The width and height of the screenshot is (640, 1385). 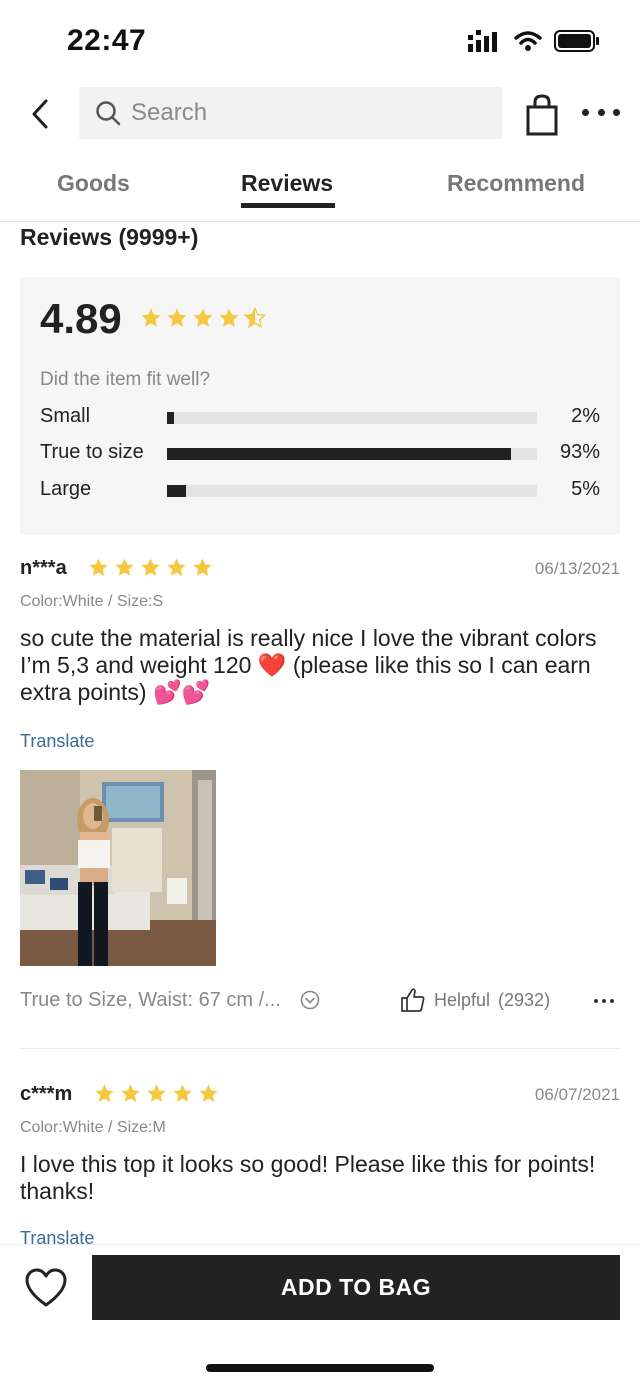 I want to click on wishlist-button, so click(x=46, y=1288).